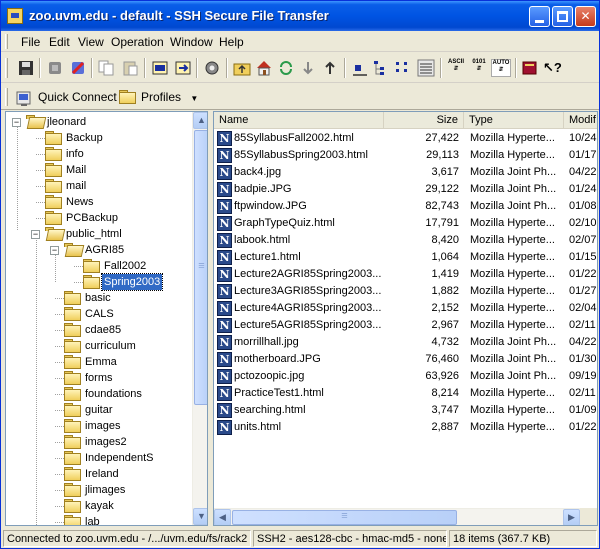 The image size is (600, 549). What do you see at coordinates (200, 120) in the screenshot?
I see `scroll-up-button: ▲` at bounding box center [200, 120].